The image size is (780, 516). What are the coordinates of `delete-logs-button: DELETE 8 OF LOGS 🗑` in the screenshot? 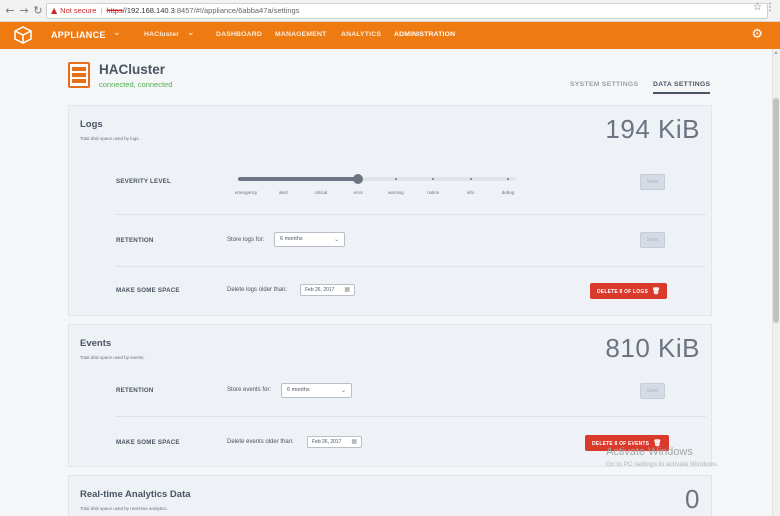 It's located at (629, 291).